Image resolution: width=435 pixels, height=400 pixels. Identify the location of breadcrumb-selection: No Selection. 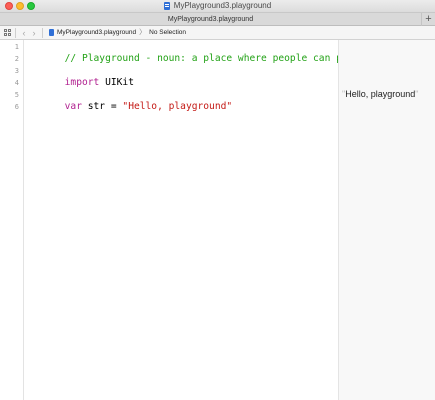
(167, 33).